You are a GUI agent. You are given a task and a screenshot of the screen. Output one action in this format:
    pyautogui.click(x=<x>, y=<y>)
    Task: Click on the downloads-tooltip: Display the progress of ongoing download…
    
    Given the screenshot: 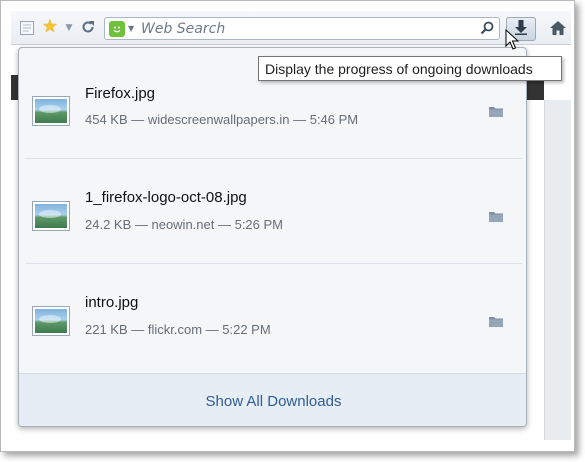 What is the action you would take?
    pyautogui.click(x=410, y=68)
    